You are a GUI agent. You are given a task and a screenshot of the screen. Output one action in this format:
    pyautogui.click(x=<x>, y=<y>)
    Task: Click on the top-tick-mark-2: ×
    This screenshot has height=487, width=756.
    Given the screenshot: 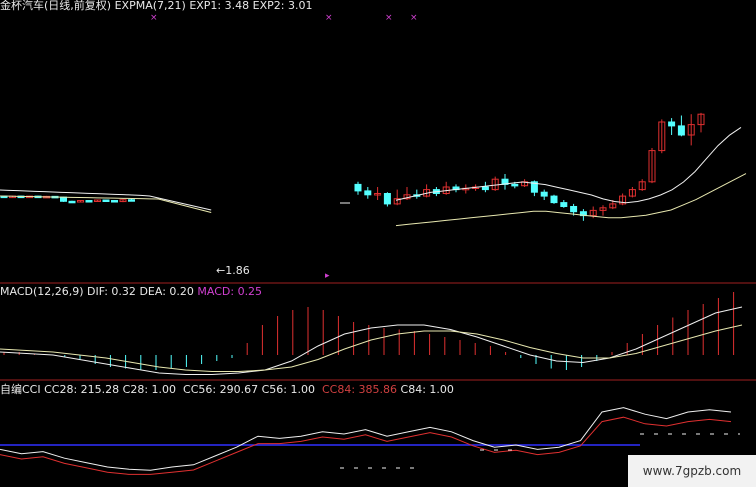 What is the action you would take?
    pyautogui.click(x=389, y=18)
    